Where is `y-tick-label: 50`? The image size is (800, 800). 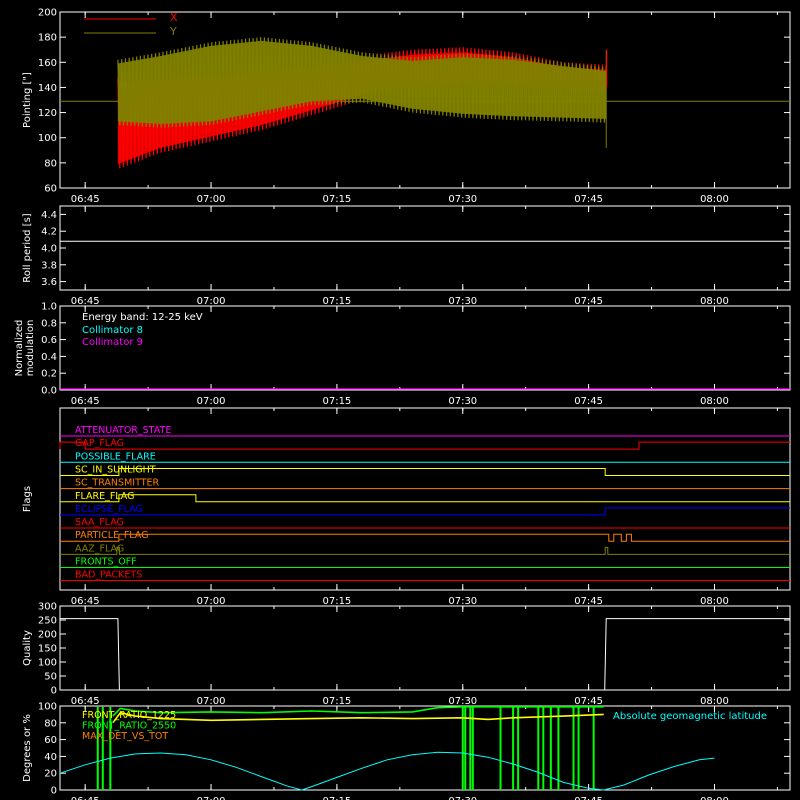 y-tick-label: 50 is located at coordinates (50, 677).